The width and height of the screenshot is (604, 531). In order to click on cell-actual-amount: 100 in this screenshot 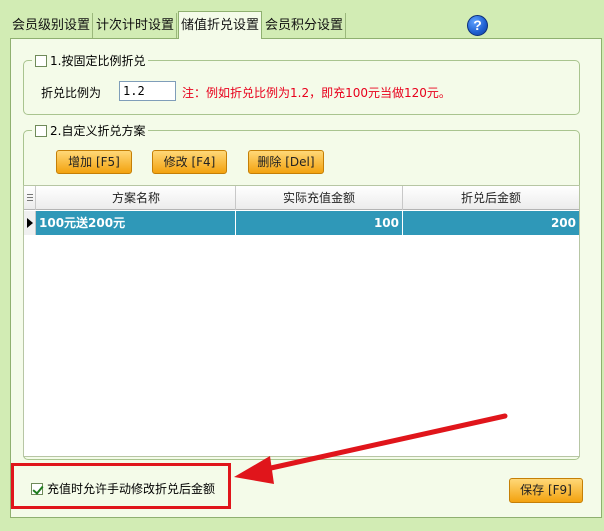, I will do `click(319, 223)`.